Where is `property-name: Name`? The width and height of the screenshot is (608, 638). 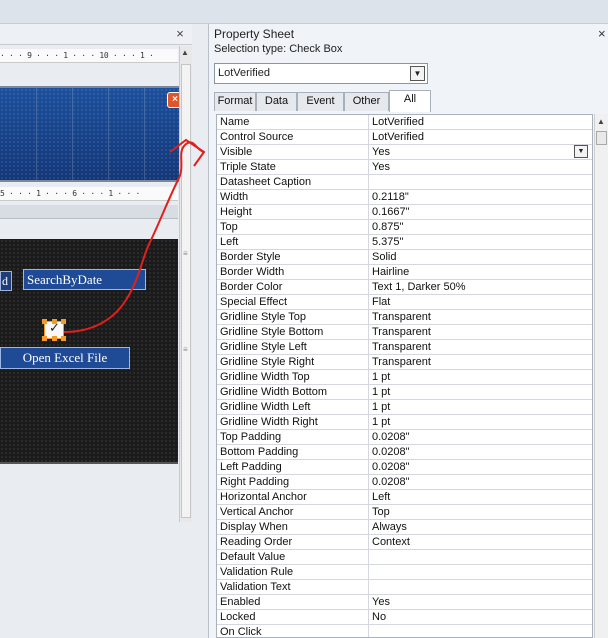 property-name: Name is located at coordinates (293, 122).